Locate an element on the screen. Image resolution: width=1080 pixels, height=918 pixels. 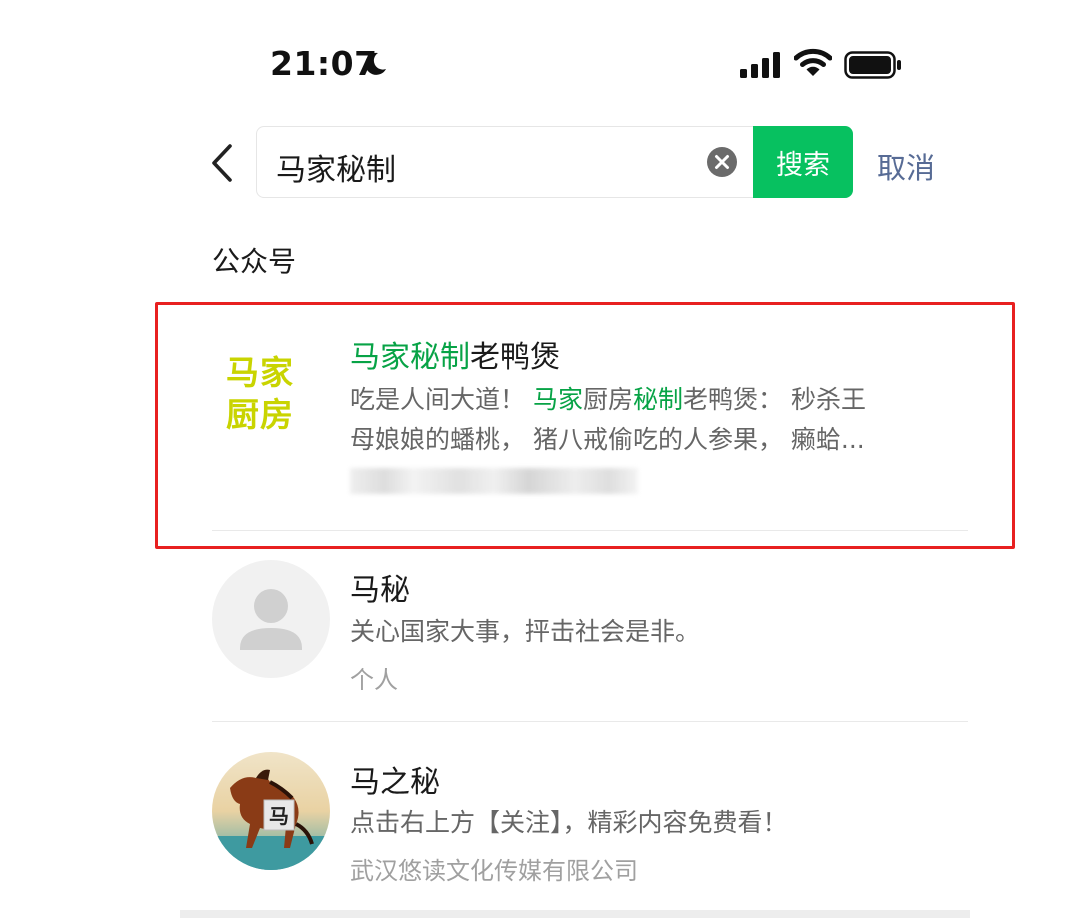
result-divider is located at coordinates (590, 721).